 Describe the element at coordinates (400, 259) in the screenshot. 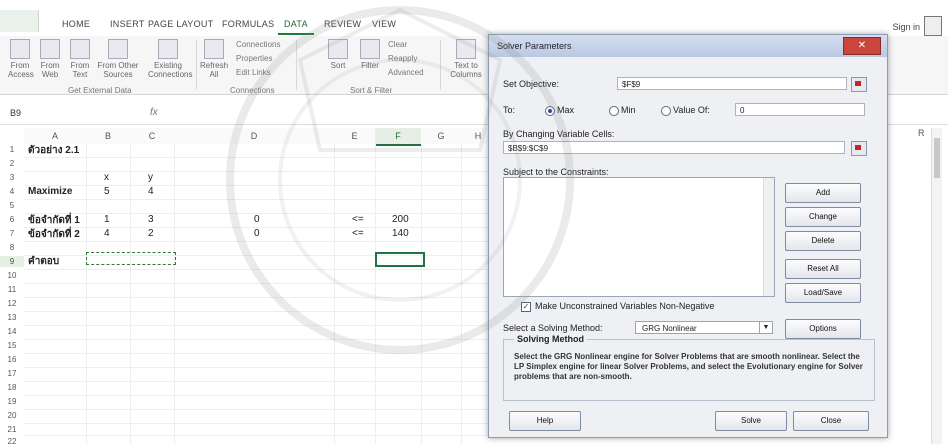

I see `active-cell-f9` at that location.